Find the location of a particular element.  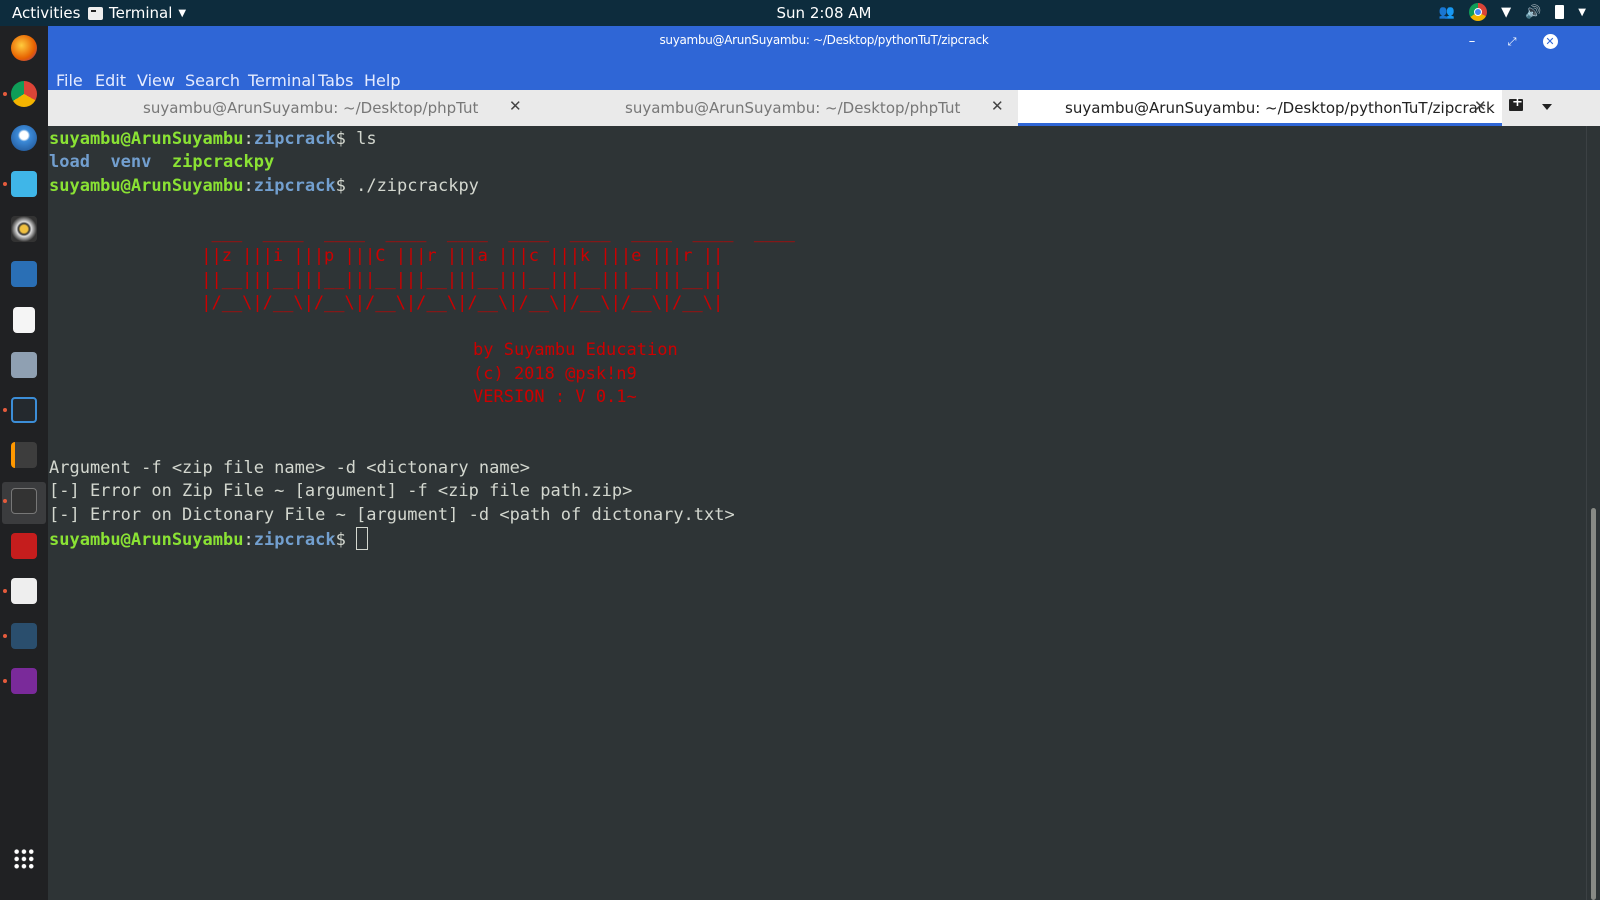

terminal-prompt-line: suyambu@ArunSuyambu:zipcrack$ is located at coordinates (209, 540).